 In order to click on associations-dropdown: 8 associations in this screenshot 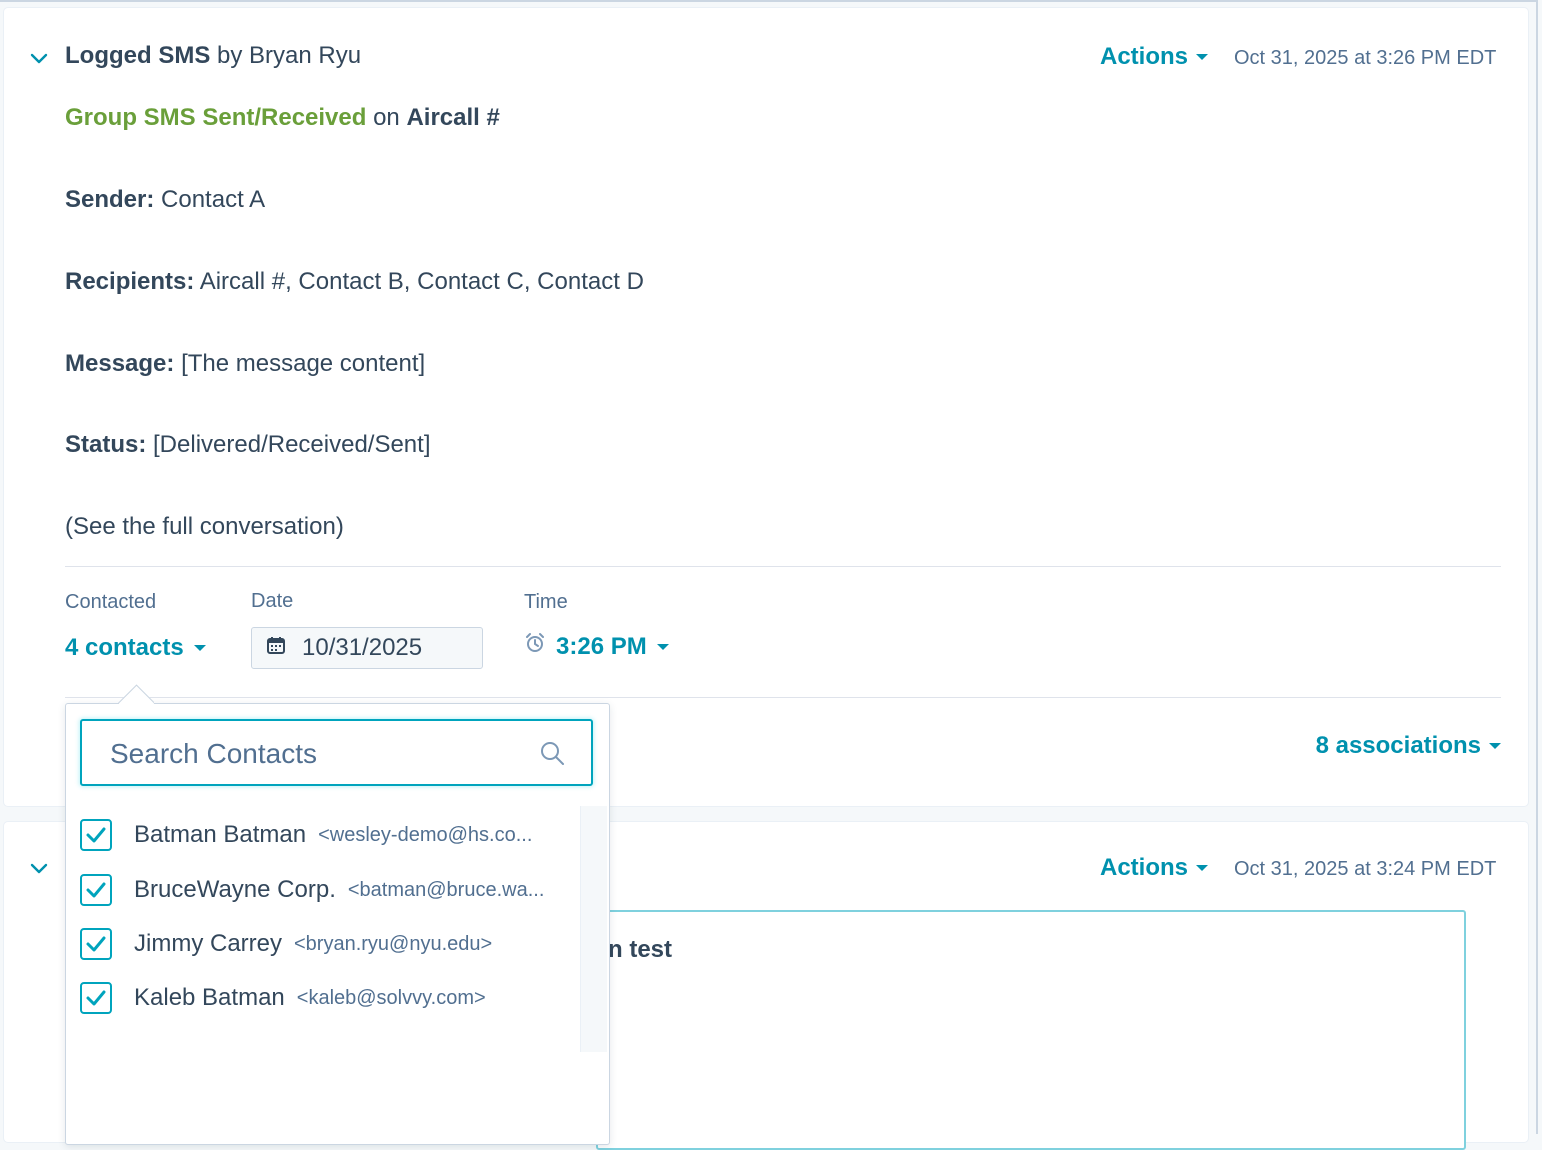, I will do `click(1408, 746)`.